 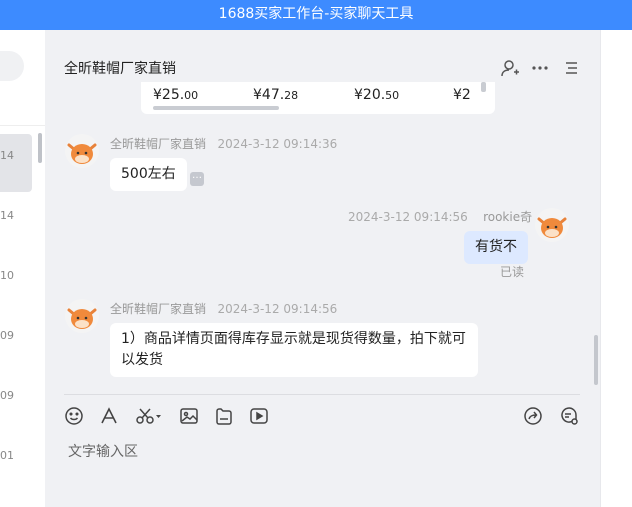 What do you see at coordinates (176, 95) in the screenshot?
I see `product-price: ¥25.00` at bounding box center [176, 95].